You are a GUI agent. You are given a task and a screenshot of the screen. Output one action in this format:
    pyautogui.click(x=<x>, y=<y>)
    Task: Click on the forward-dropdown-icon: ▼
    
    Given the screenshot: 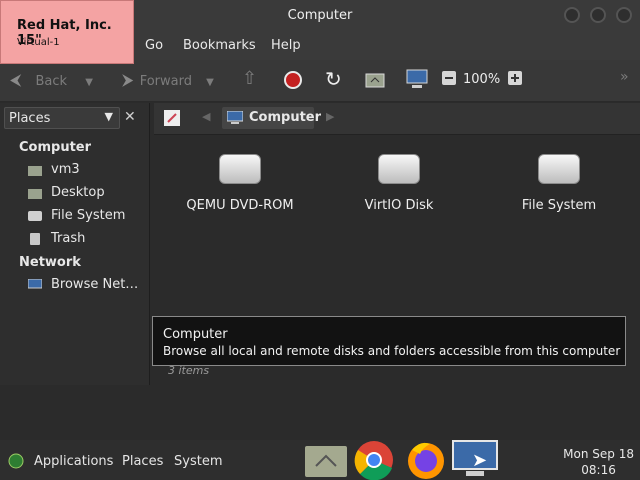 What is the action you would take?
    pyautogui.click(x=210, y=82)
    